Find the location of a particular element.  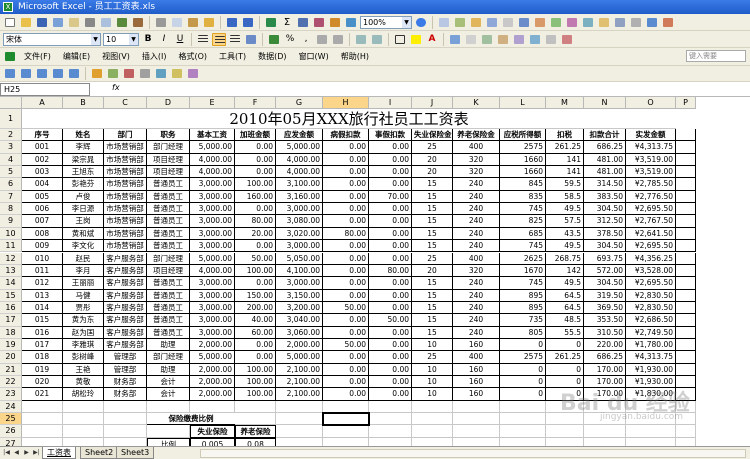

cell: 1660 is located at coordinates (523, 172).